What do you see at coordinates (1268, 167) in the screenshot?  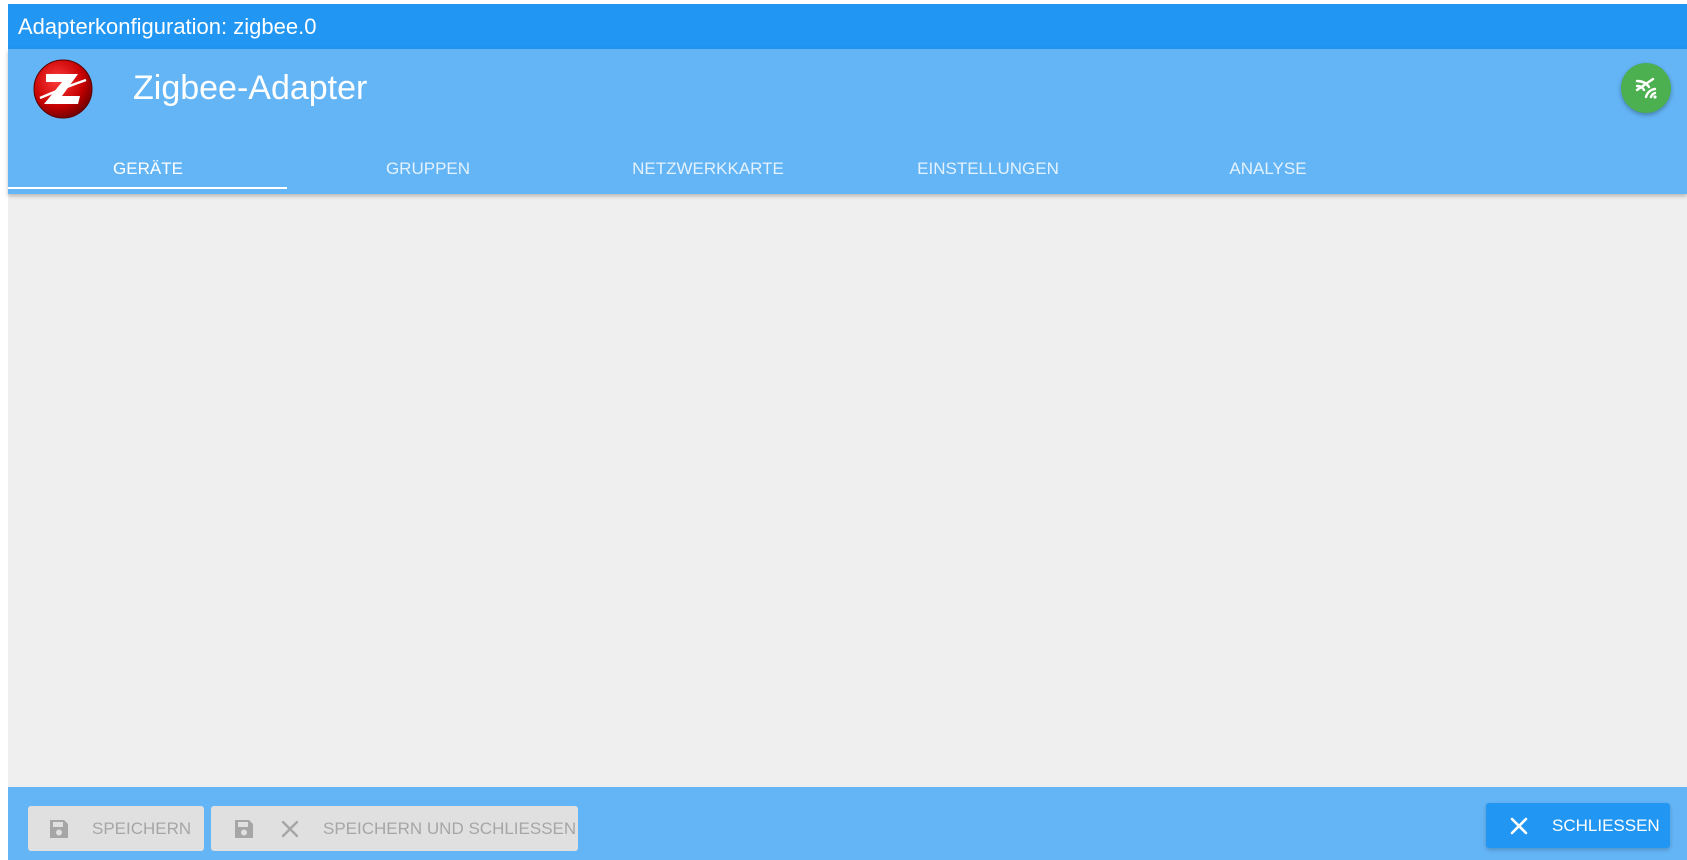 I see `tab-analyse: ANALYSE` at bounding box center [1268, 167].